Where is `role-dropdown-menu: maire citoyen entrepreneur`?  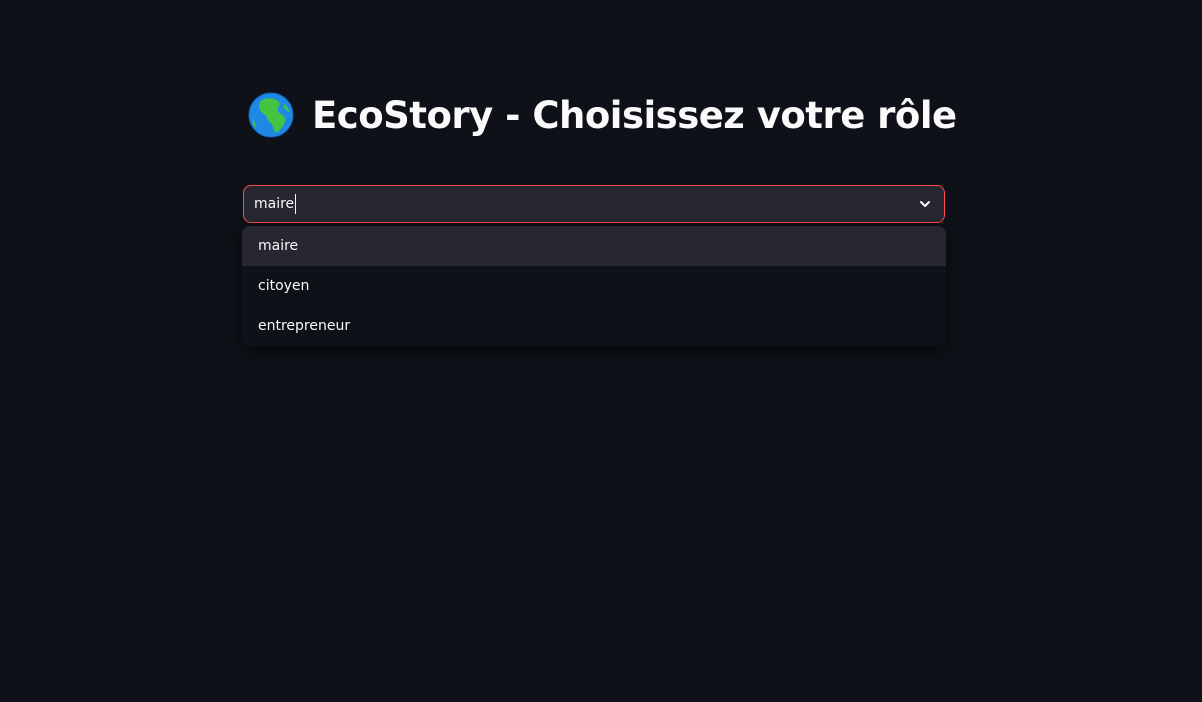
role-dropdown-menu: maire citoyen entrepreneur is located at coordinates (594, 286).